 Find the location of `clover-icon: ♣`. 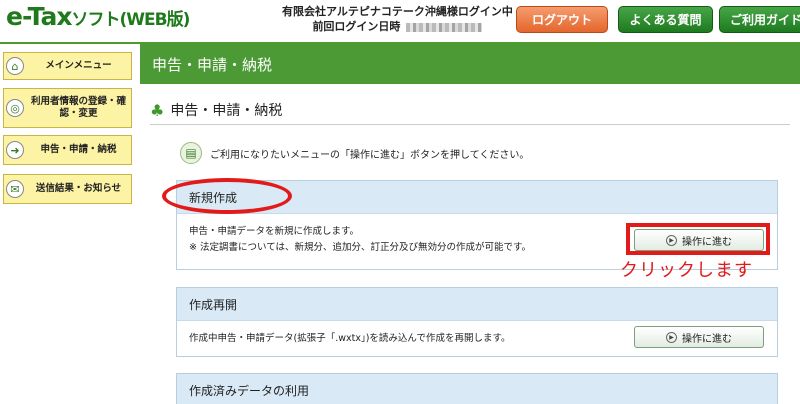

clover-icon: ♣ is located at coordinates (157, 110).